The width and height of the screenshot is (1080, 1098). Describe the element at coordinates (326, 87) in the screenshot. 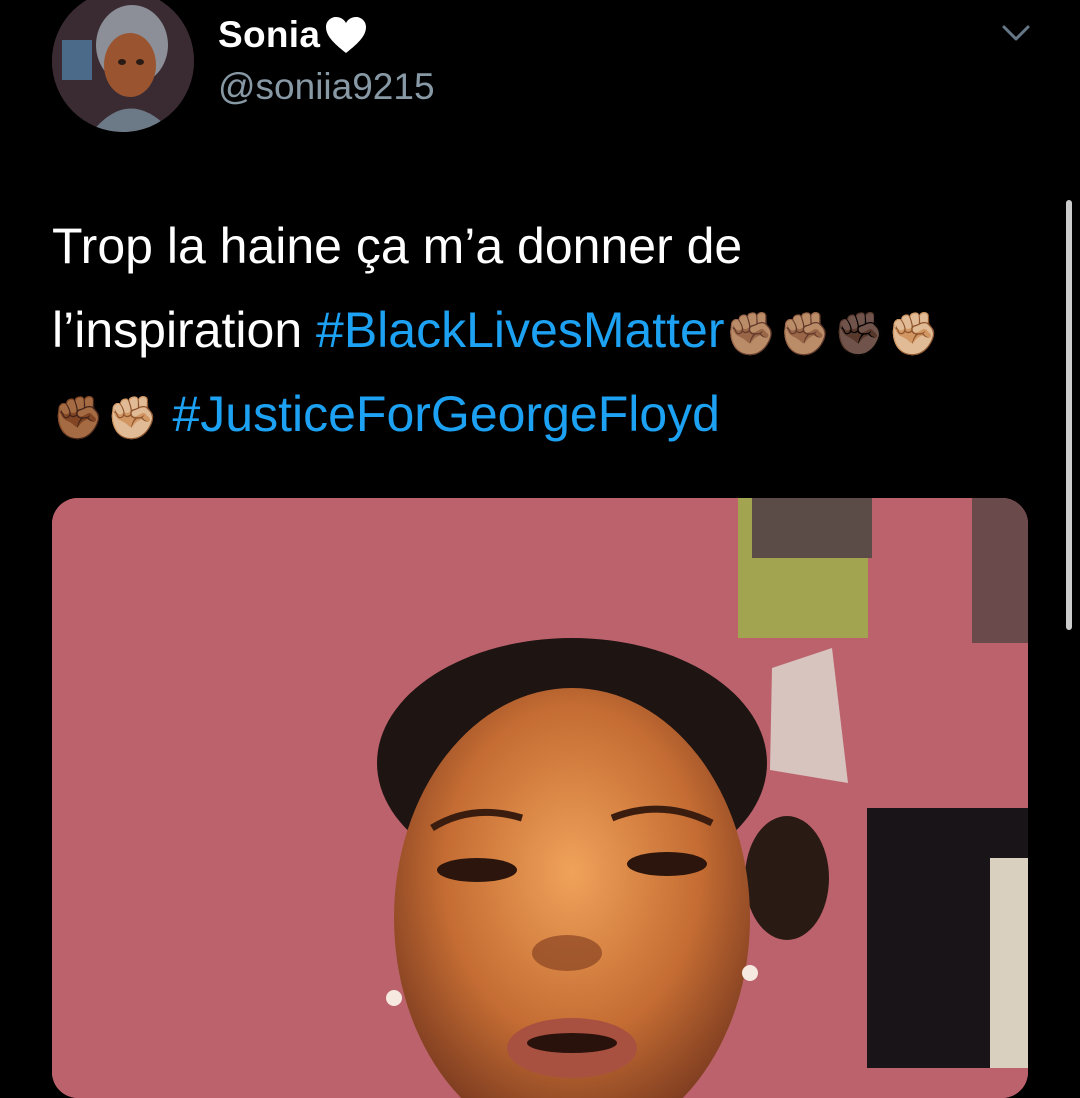

I see `user-handle: @soniia9215` at that location.